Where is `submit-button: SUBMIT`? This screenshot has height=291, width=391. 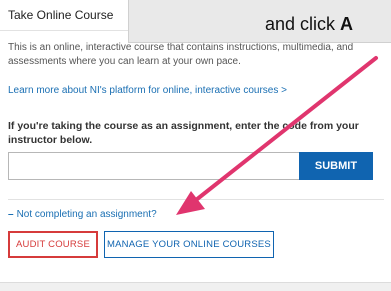 submit-button: SUBMIT is located at coordinates (336, 166).